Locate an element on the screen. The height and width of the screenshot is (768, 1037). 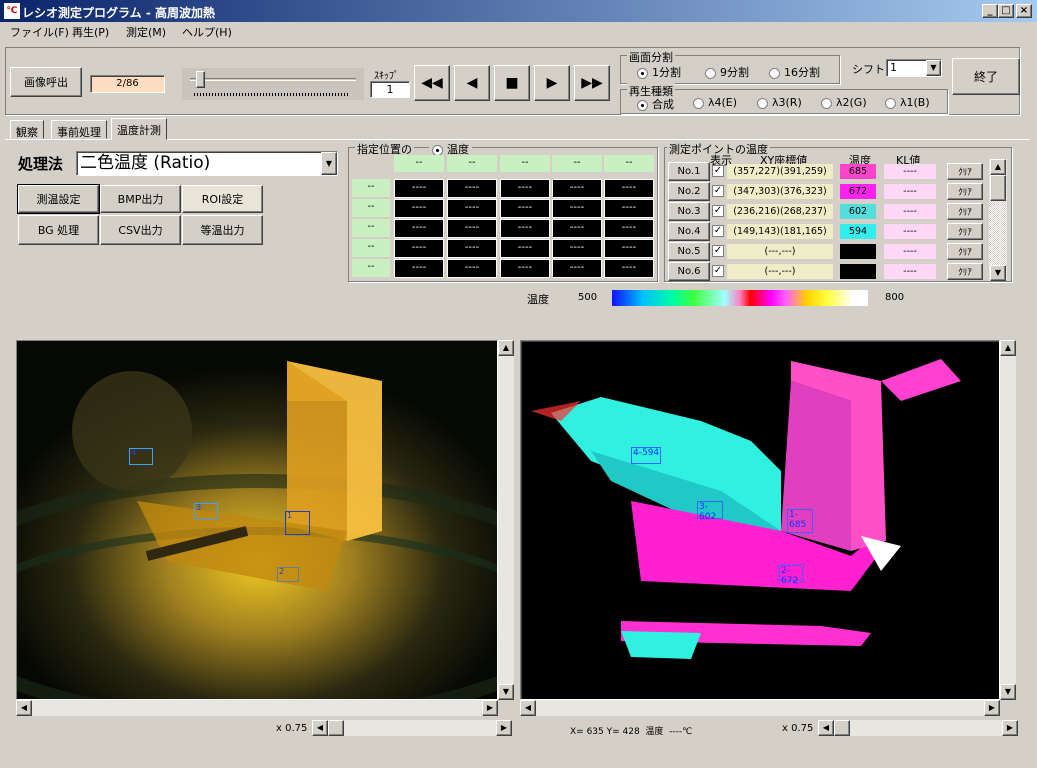
bg-process-button: BG 処理 is located at coordinates (58, 230).